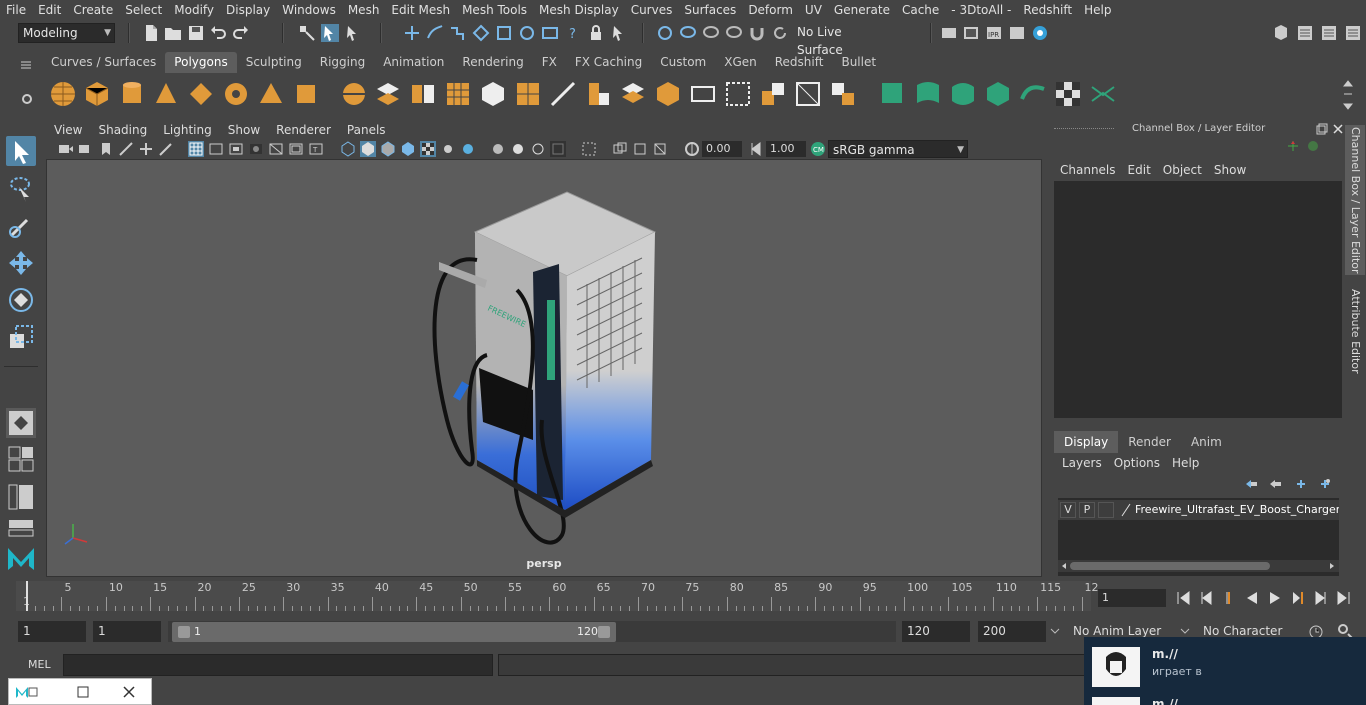 Image resolution: width=1366 pixels, height=705 pixels. I want to click on safe-action-icon, so click(296, 149).